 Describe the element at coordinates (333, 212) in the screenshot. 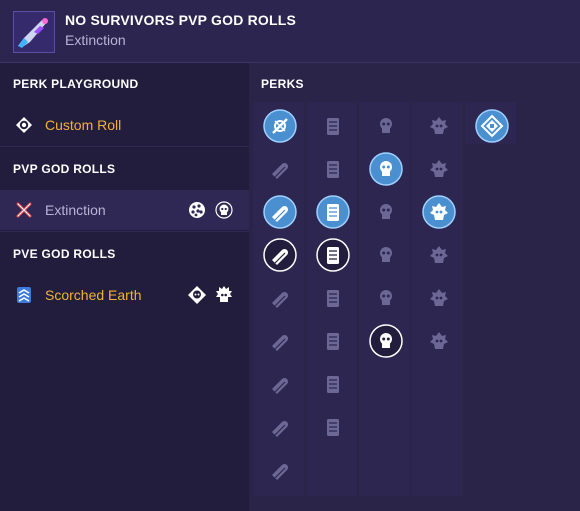

I see `perk-magazine-selected-icon` at that location.